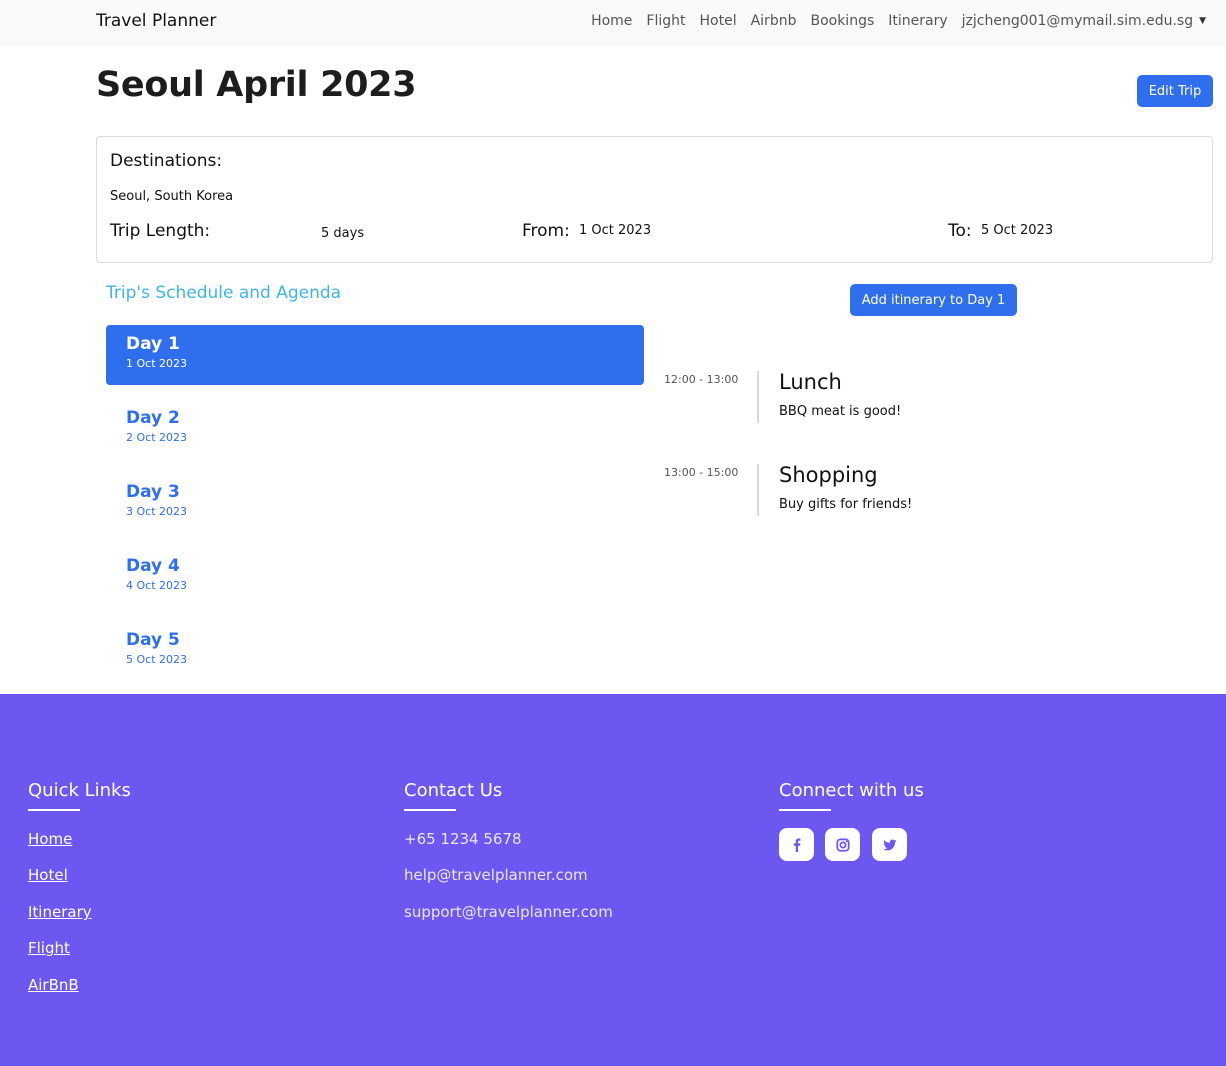  Describe the element at coordinates (718, 21) in the screenshot. I see `nav-hotel: Hotel` at that location.